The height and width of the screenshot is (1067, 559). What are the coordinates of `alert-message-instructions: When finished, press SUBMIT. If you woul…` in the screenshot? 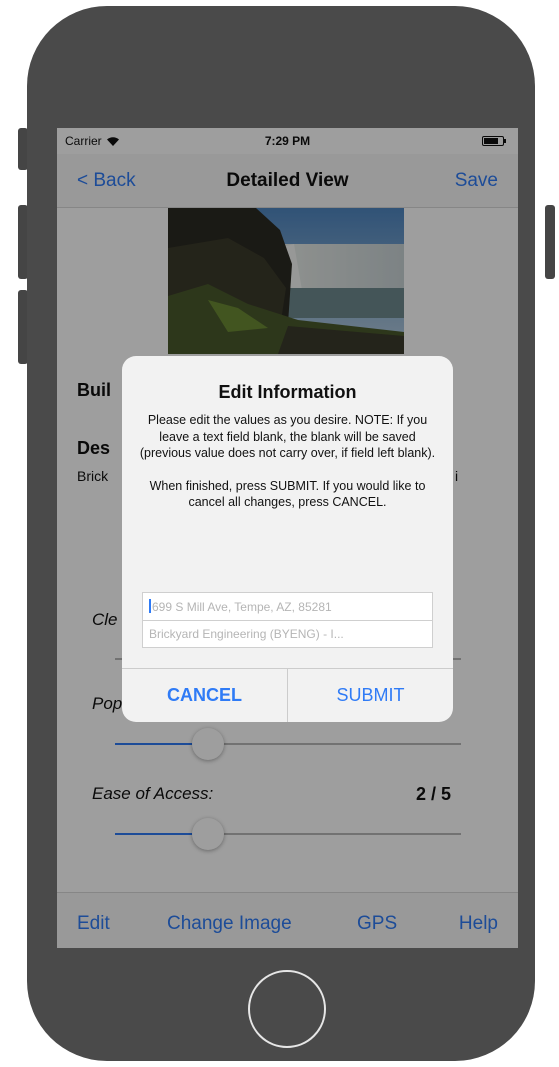 It's located at (287, 494).